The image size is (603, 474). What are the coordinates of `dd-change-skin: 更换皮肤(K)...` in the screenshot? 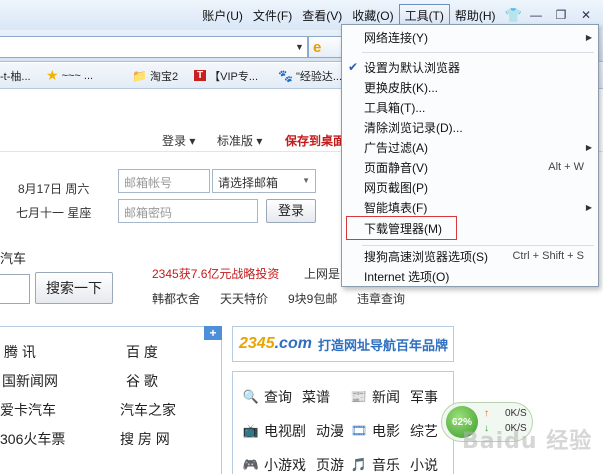 It's located at (470, 87).